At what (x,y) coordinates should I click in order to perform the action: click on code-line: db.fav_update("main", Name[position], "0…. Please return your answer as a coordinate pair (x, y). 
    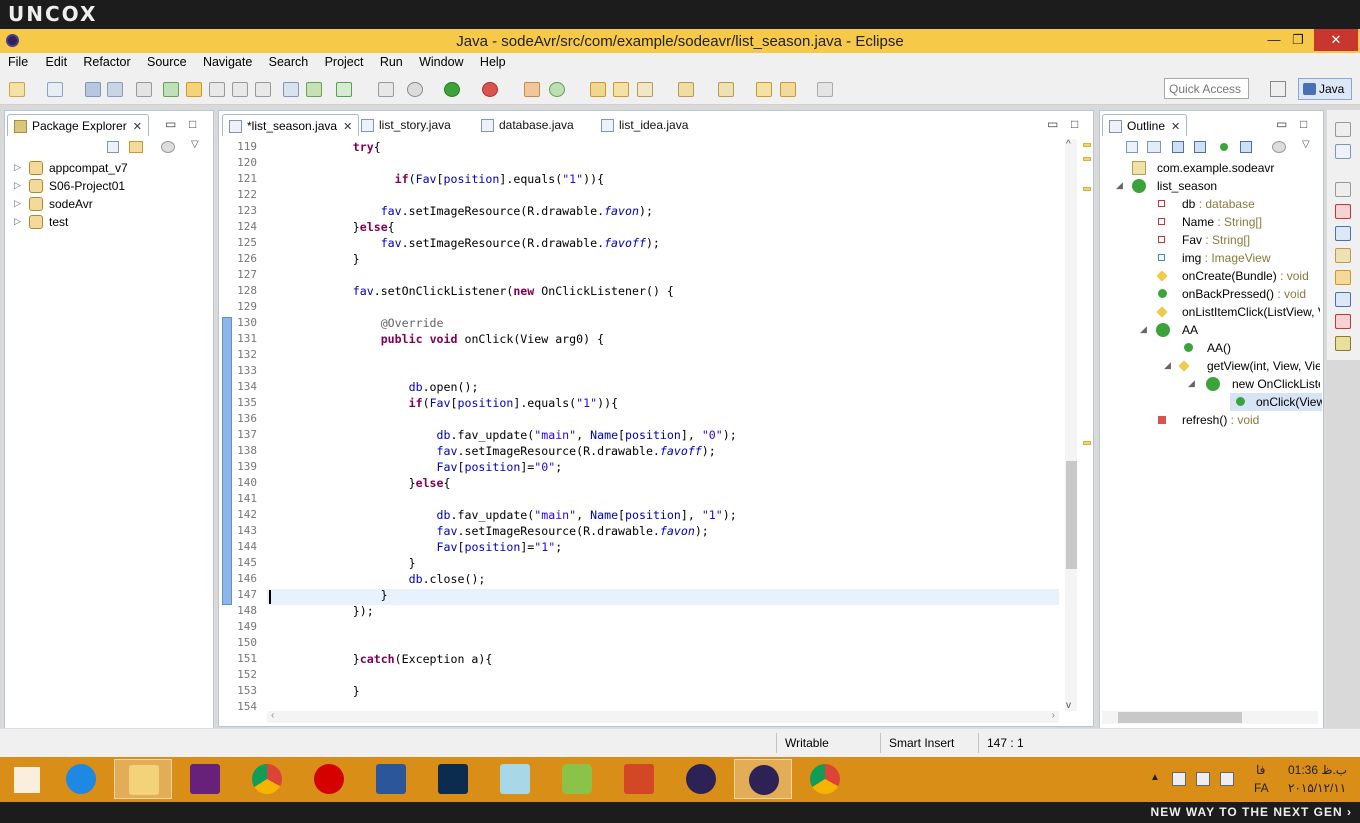
    Looking at the image, I should click on (503, 435).